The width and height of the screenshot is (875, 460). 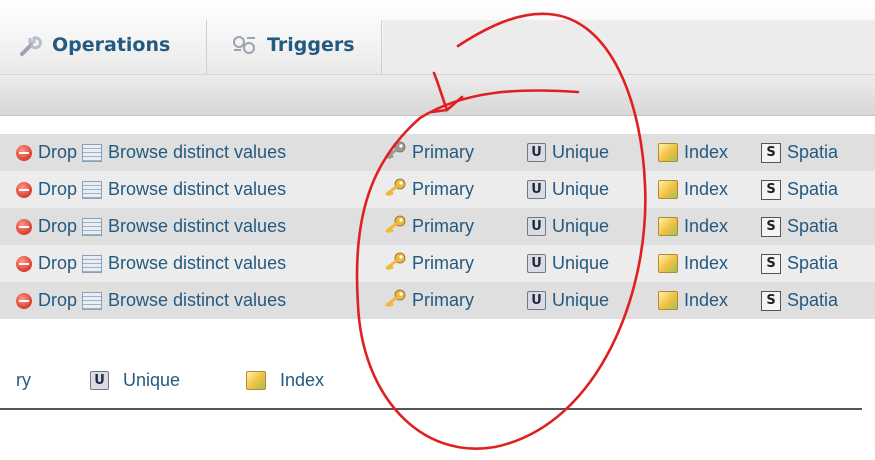 I want to click on primary-link: ry, so click(x=23, y=380).